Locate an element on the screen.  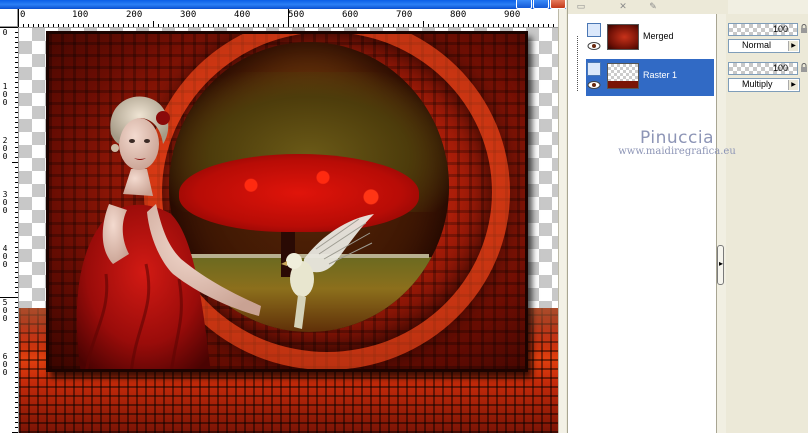
raster-layer-icon is located at coordinates (594, 69).